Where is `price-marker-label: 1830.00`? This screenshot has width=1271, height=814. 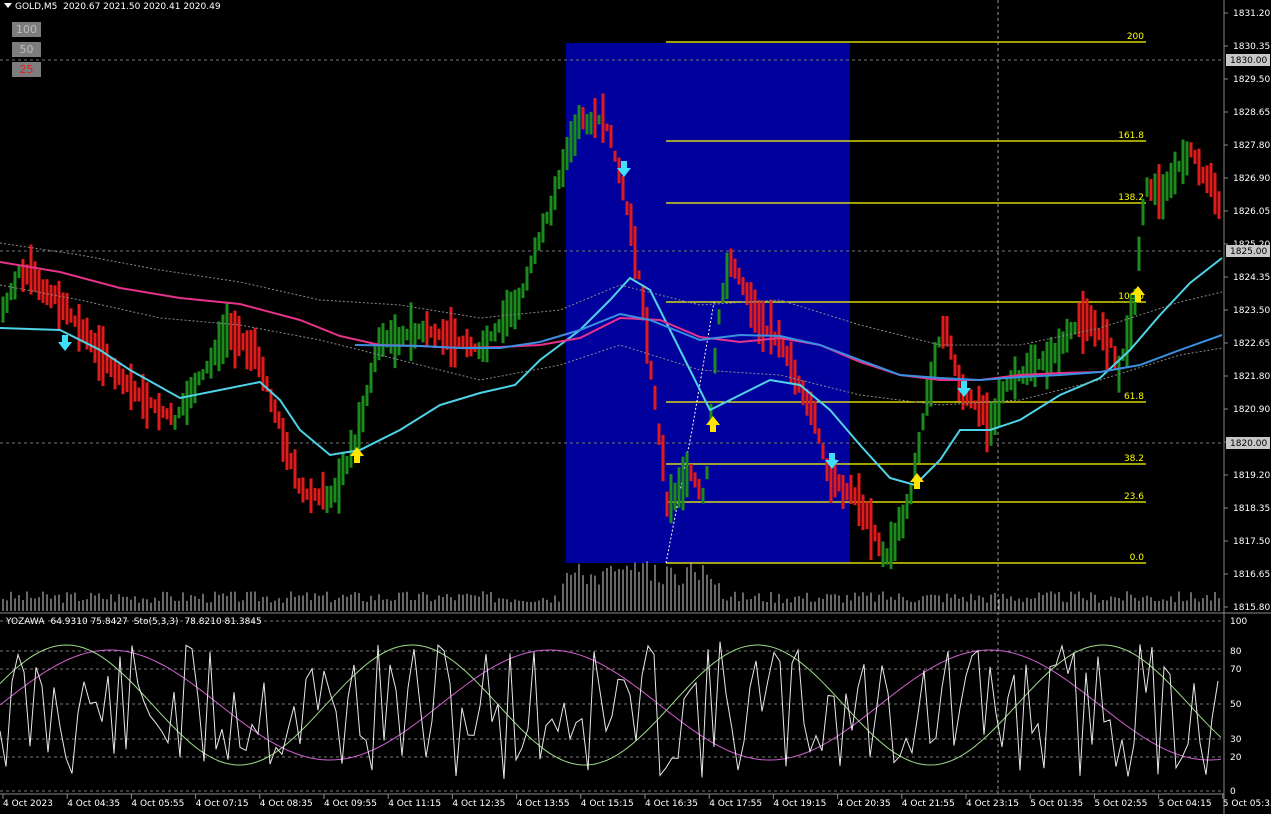 price-marker-label: 1830.00 is located at coordinates (1248, 61).